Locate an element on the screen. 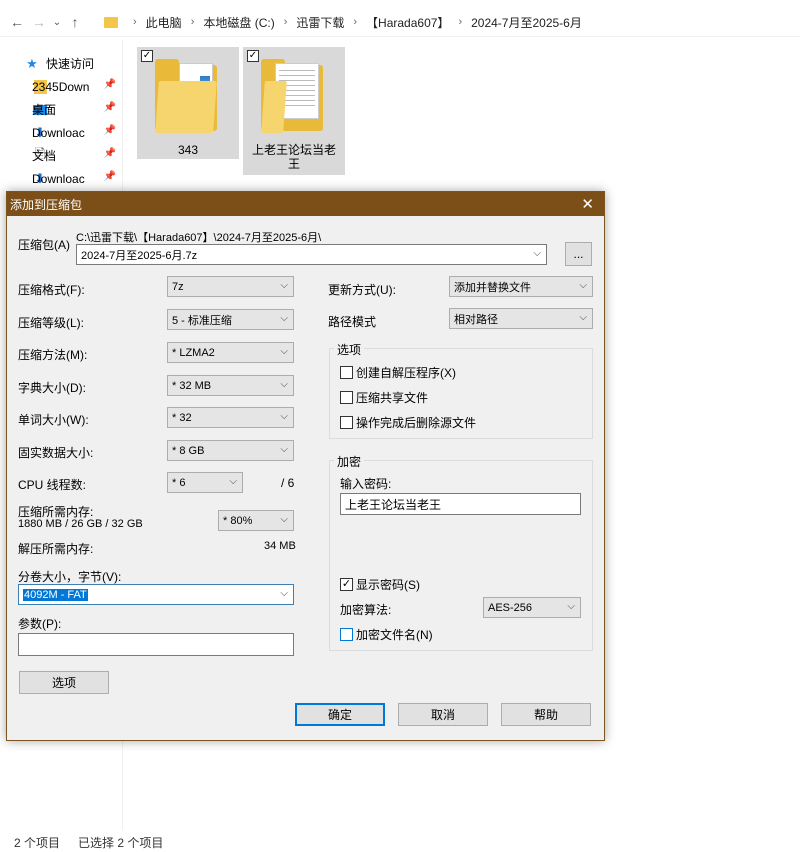  close-icon: ✕ is located at coordinates (587, 204).